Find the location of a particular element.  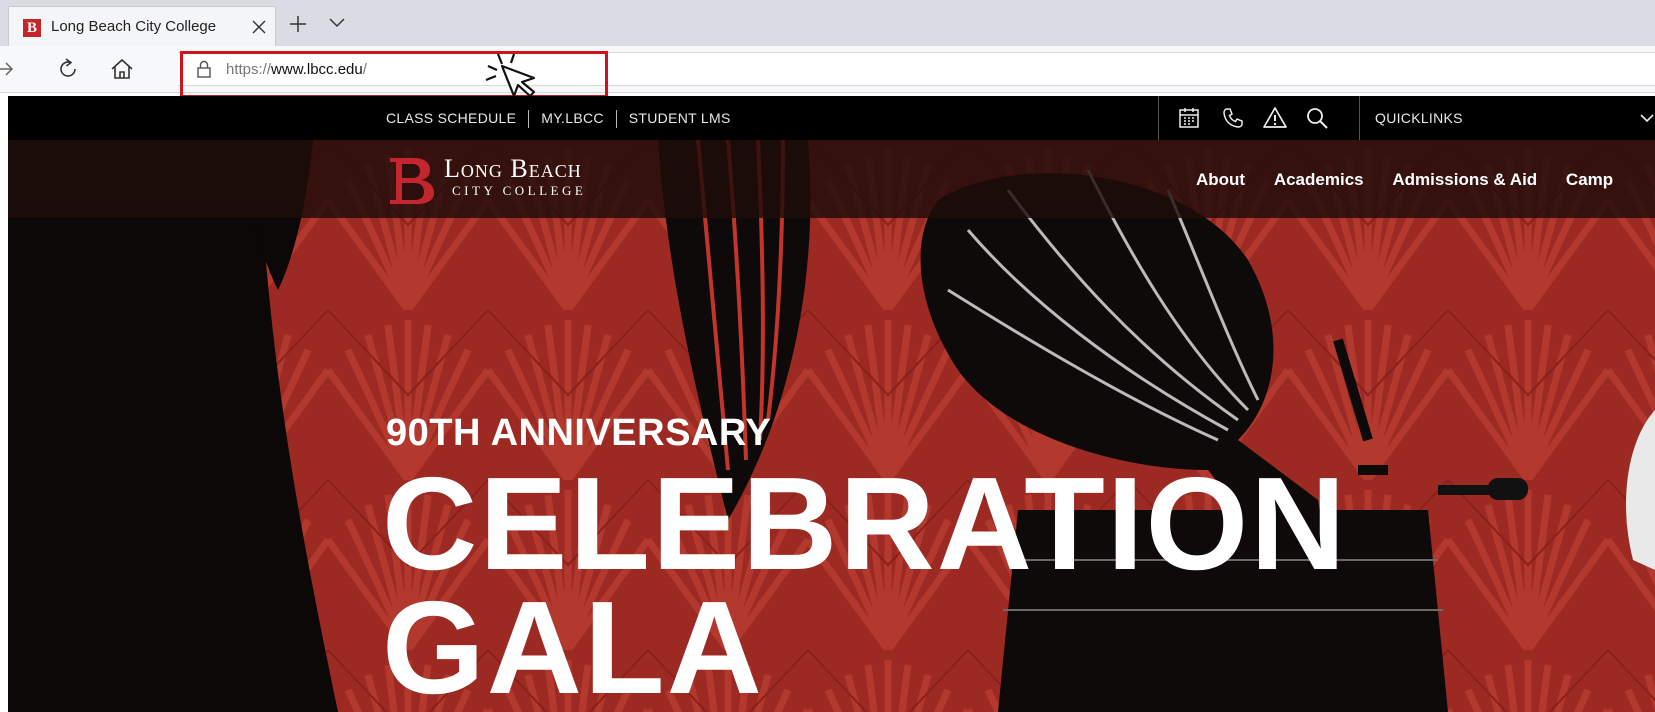

hero-title-line-2: GALA is located at coordinates (573, 643).